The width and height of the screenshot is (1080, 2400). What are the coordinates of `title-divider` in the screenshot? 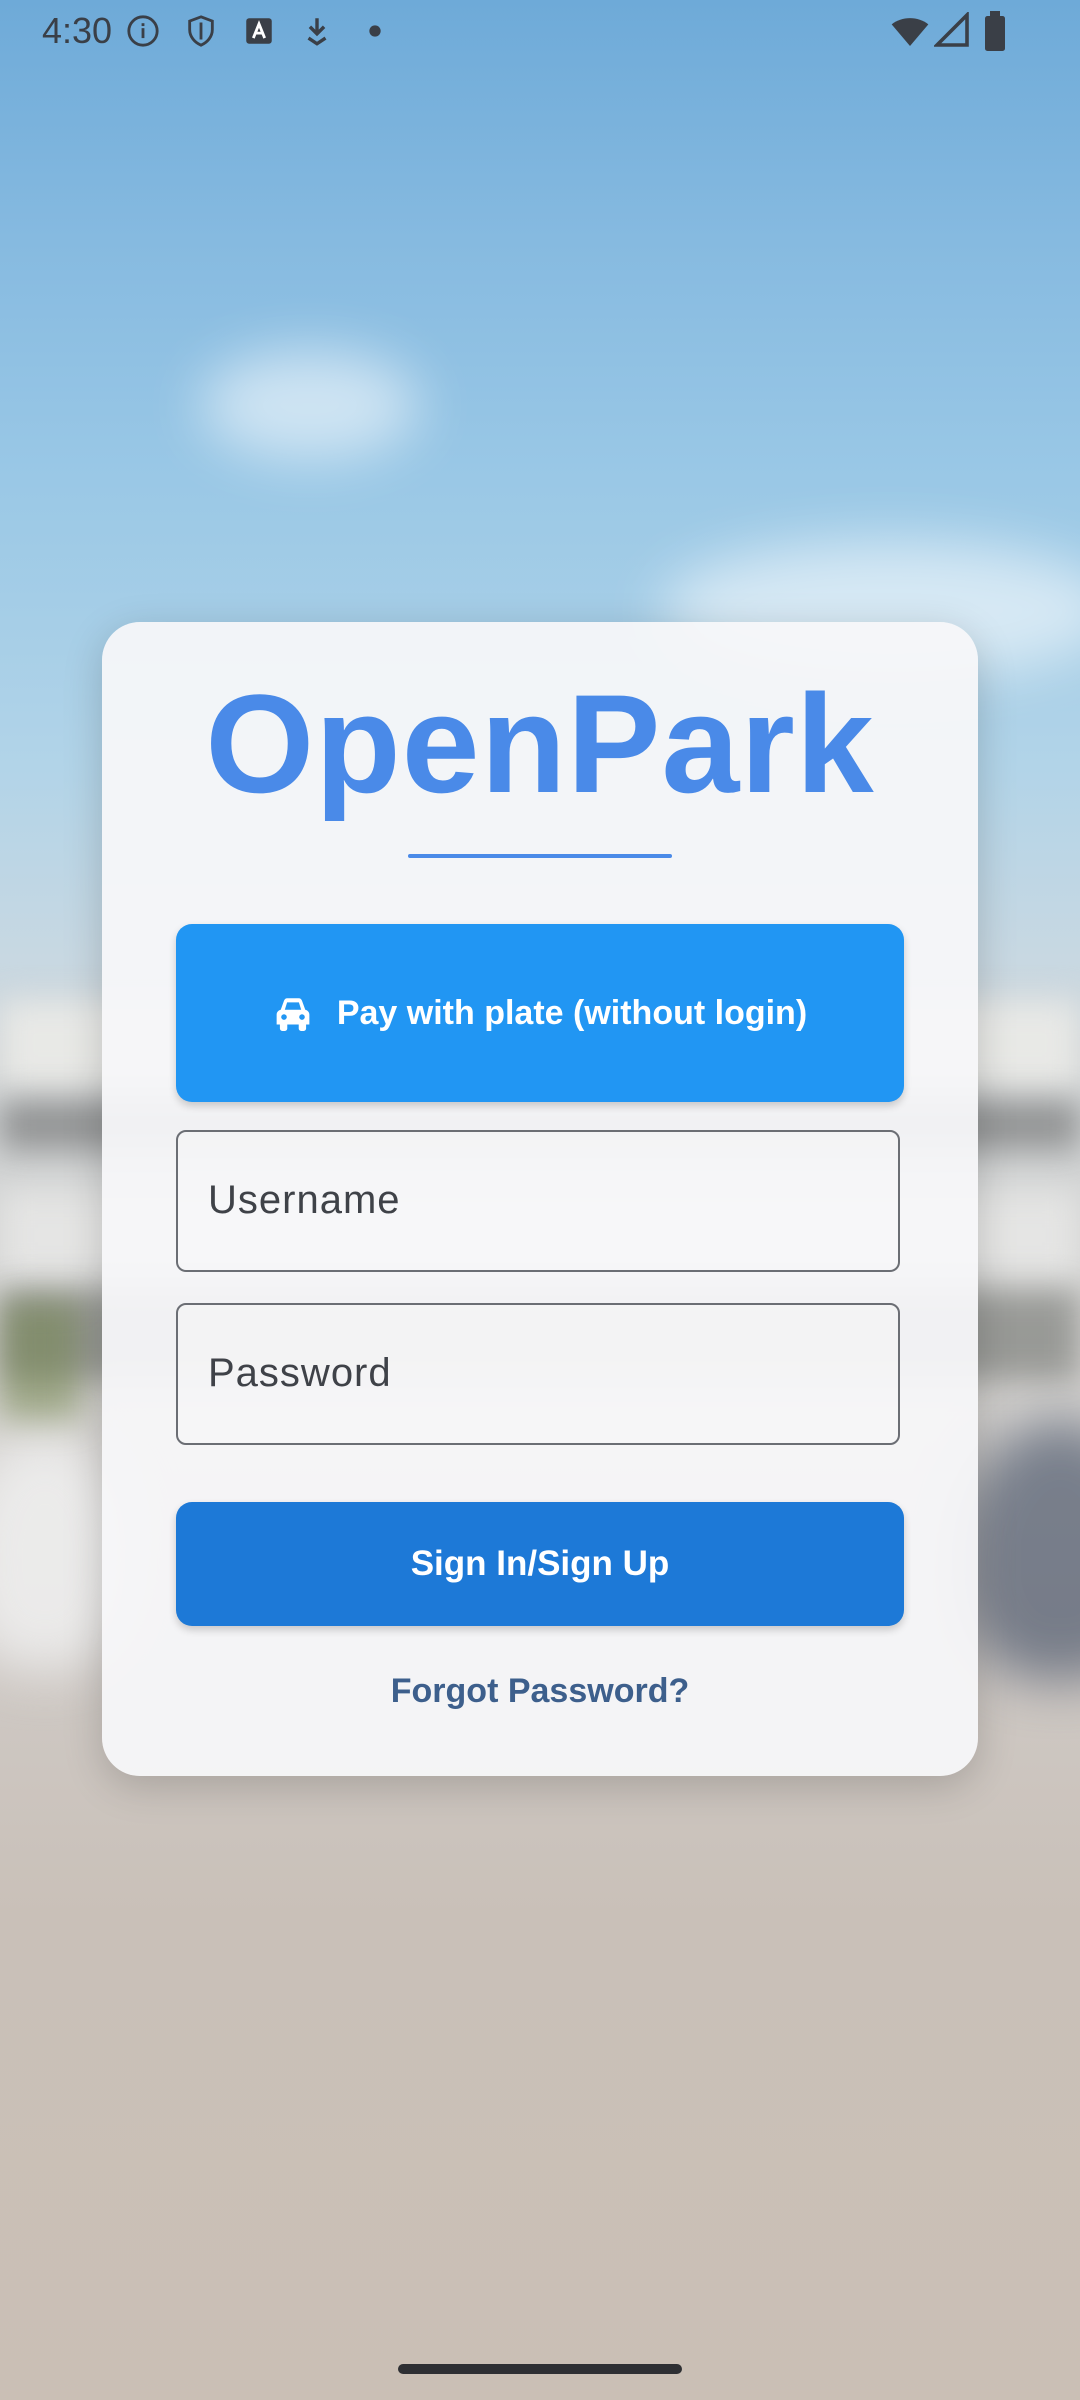 It's located at (540, 856).